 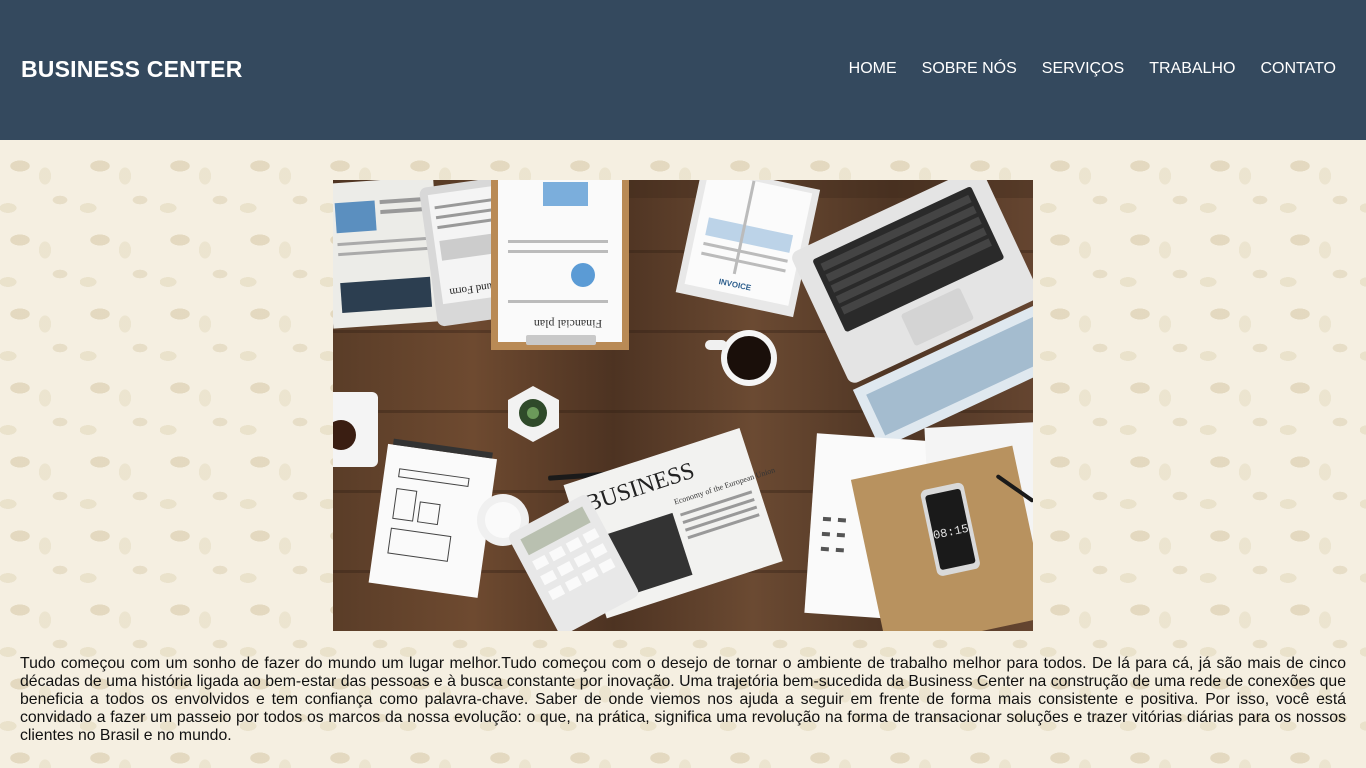 What do you see at coordinates (912, 314) in the screenshot?
I see `laptop` at bounding box center [912, 314].